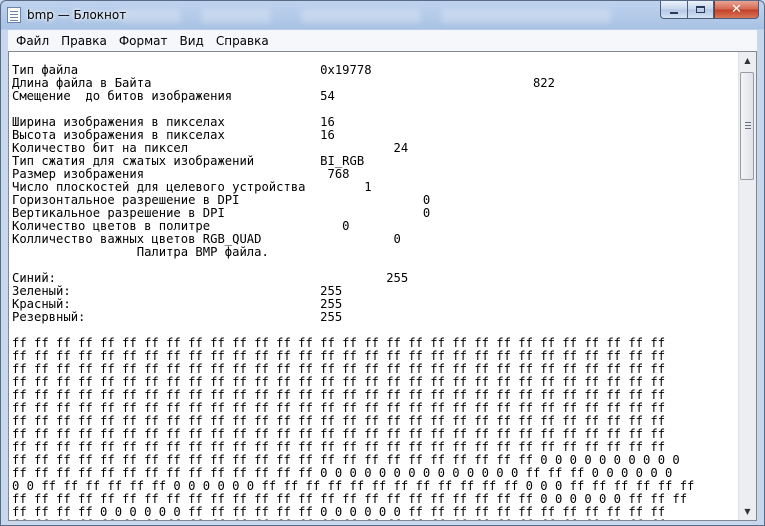 Image resolution: width=765 pixels, height=526 pixels. Describe the element at coordinates (382, 41) in the screenshot. I see `menu-bar: Файл Правка Формат Вид Справка` at that location.